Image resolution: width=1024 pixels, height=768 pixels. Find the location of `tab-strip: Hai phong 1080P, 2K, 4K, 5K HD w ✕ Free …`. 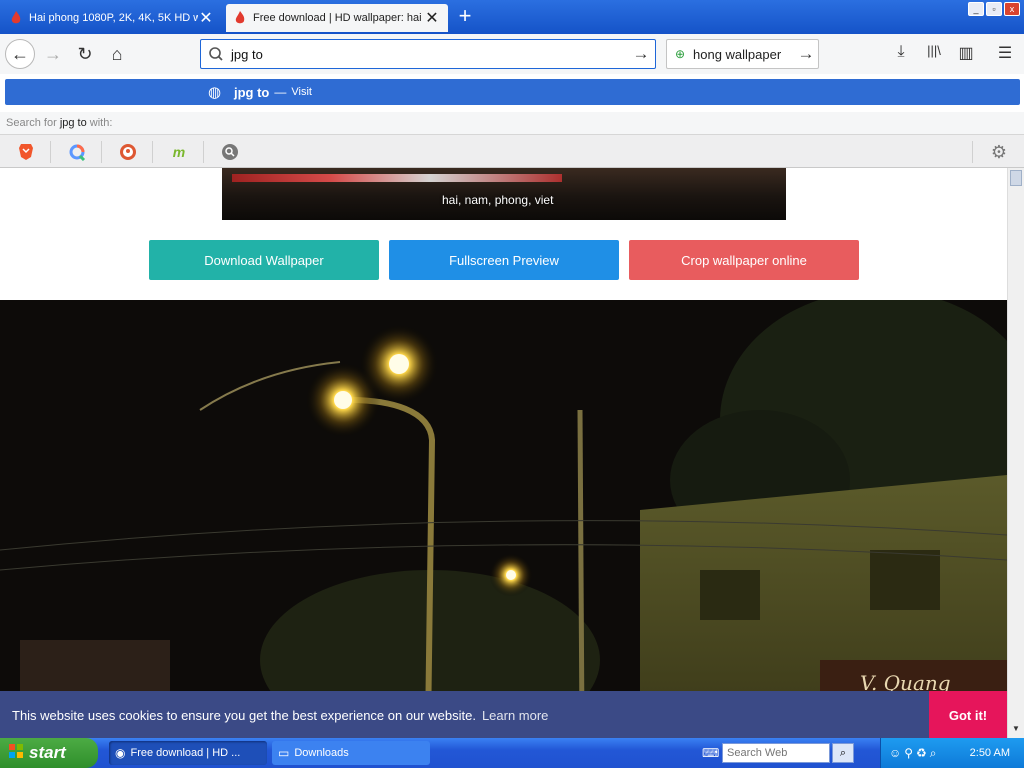

tab-strip: Hai phong 1080P, 2K, 4K, 5K HD w ✕ Free … is located at coordinates (512, 17).